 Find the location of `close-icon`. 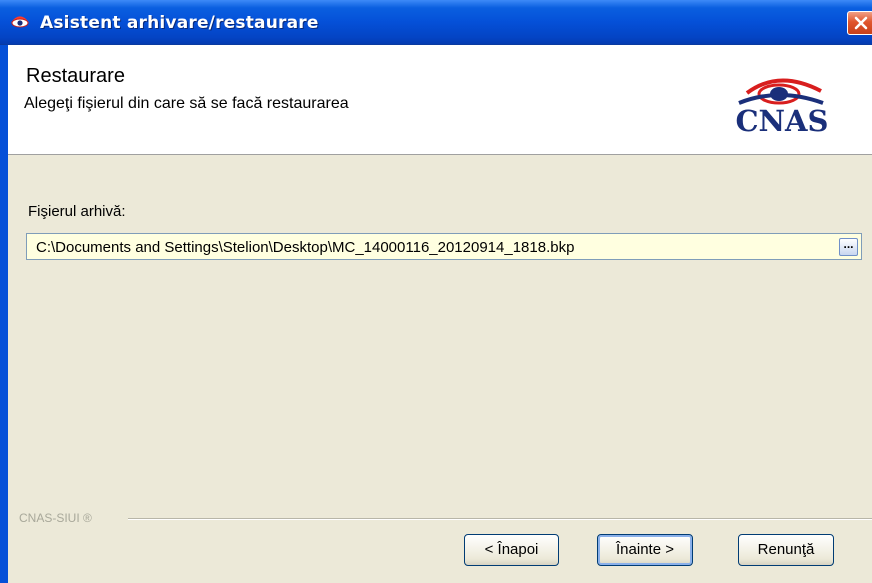

close-icon is located at coordinates (861, 23).